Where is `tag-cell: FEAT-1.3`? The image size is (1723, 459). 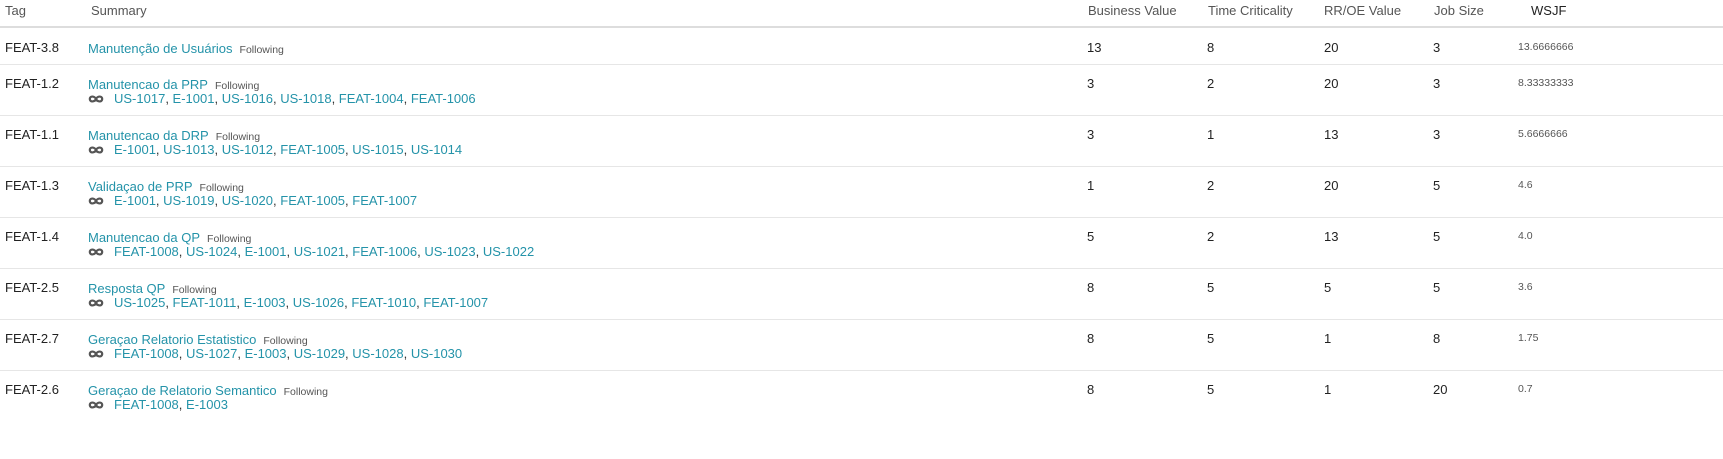
tag-cell: FEAT-1.3 is located at coordinates (32, 185).